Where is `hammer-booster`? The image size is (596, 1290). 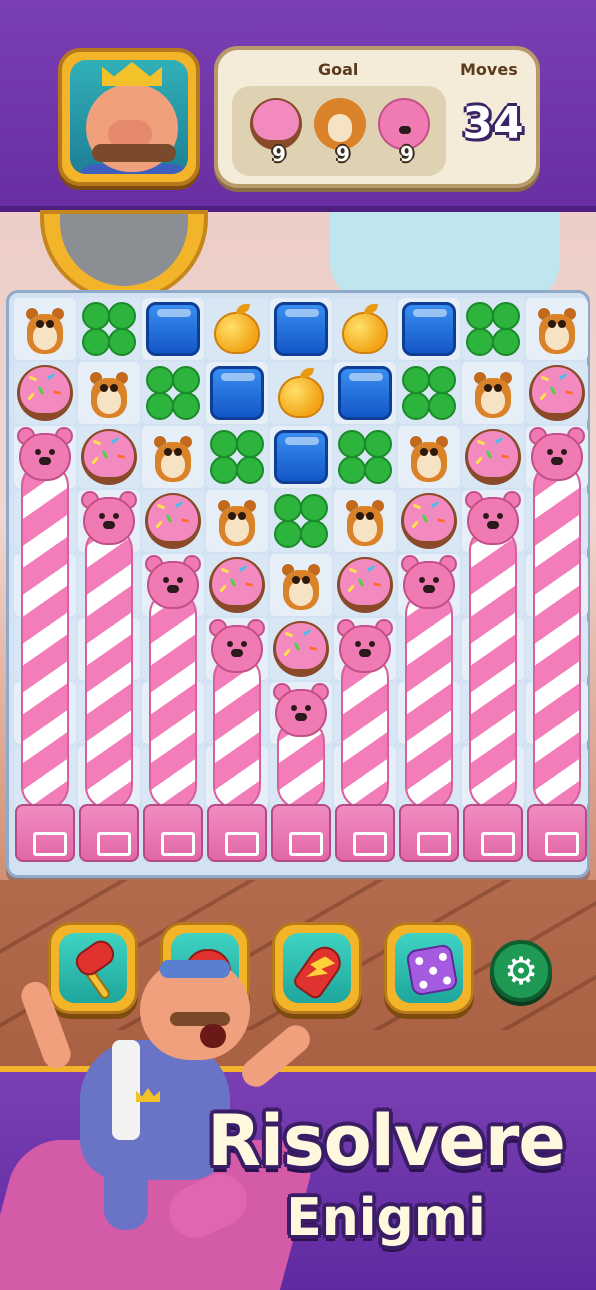
hammer-booster is located at coordinates (93, 968).